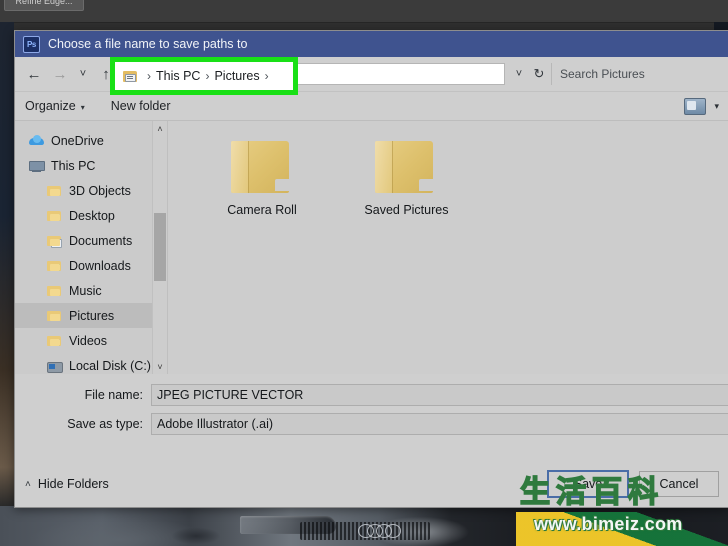 The height and width of the screenshot is (546, 728). Describe the element at coordinates (50, 106) in the screenshot. I see `organize-label: Organize` at that location.